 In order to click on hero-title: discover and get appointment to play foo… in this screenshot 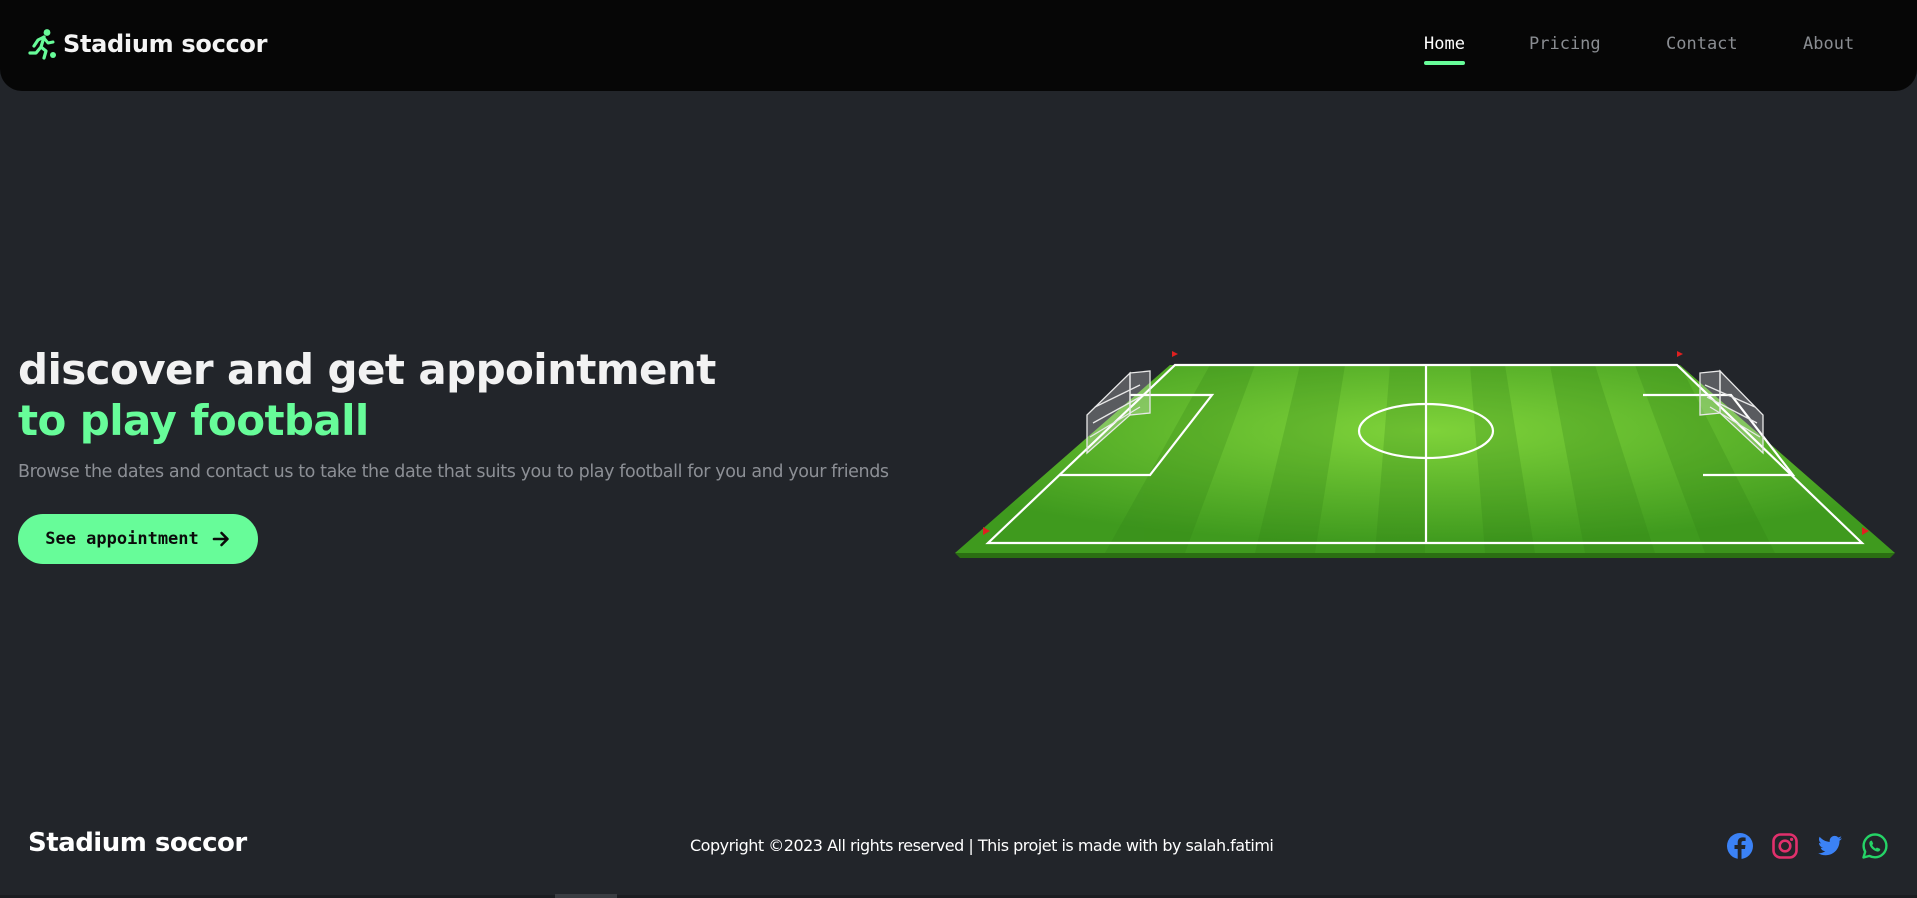, I will do `click(367, 395)`.